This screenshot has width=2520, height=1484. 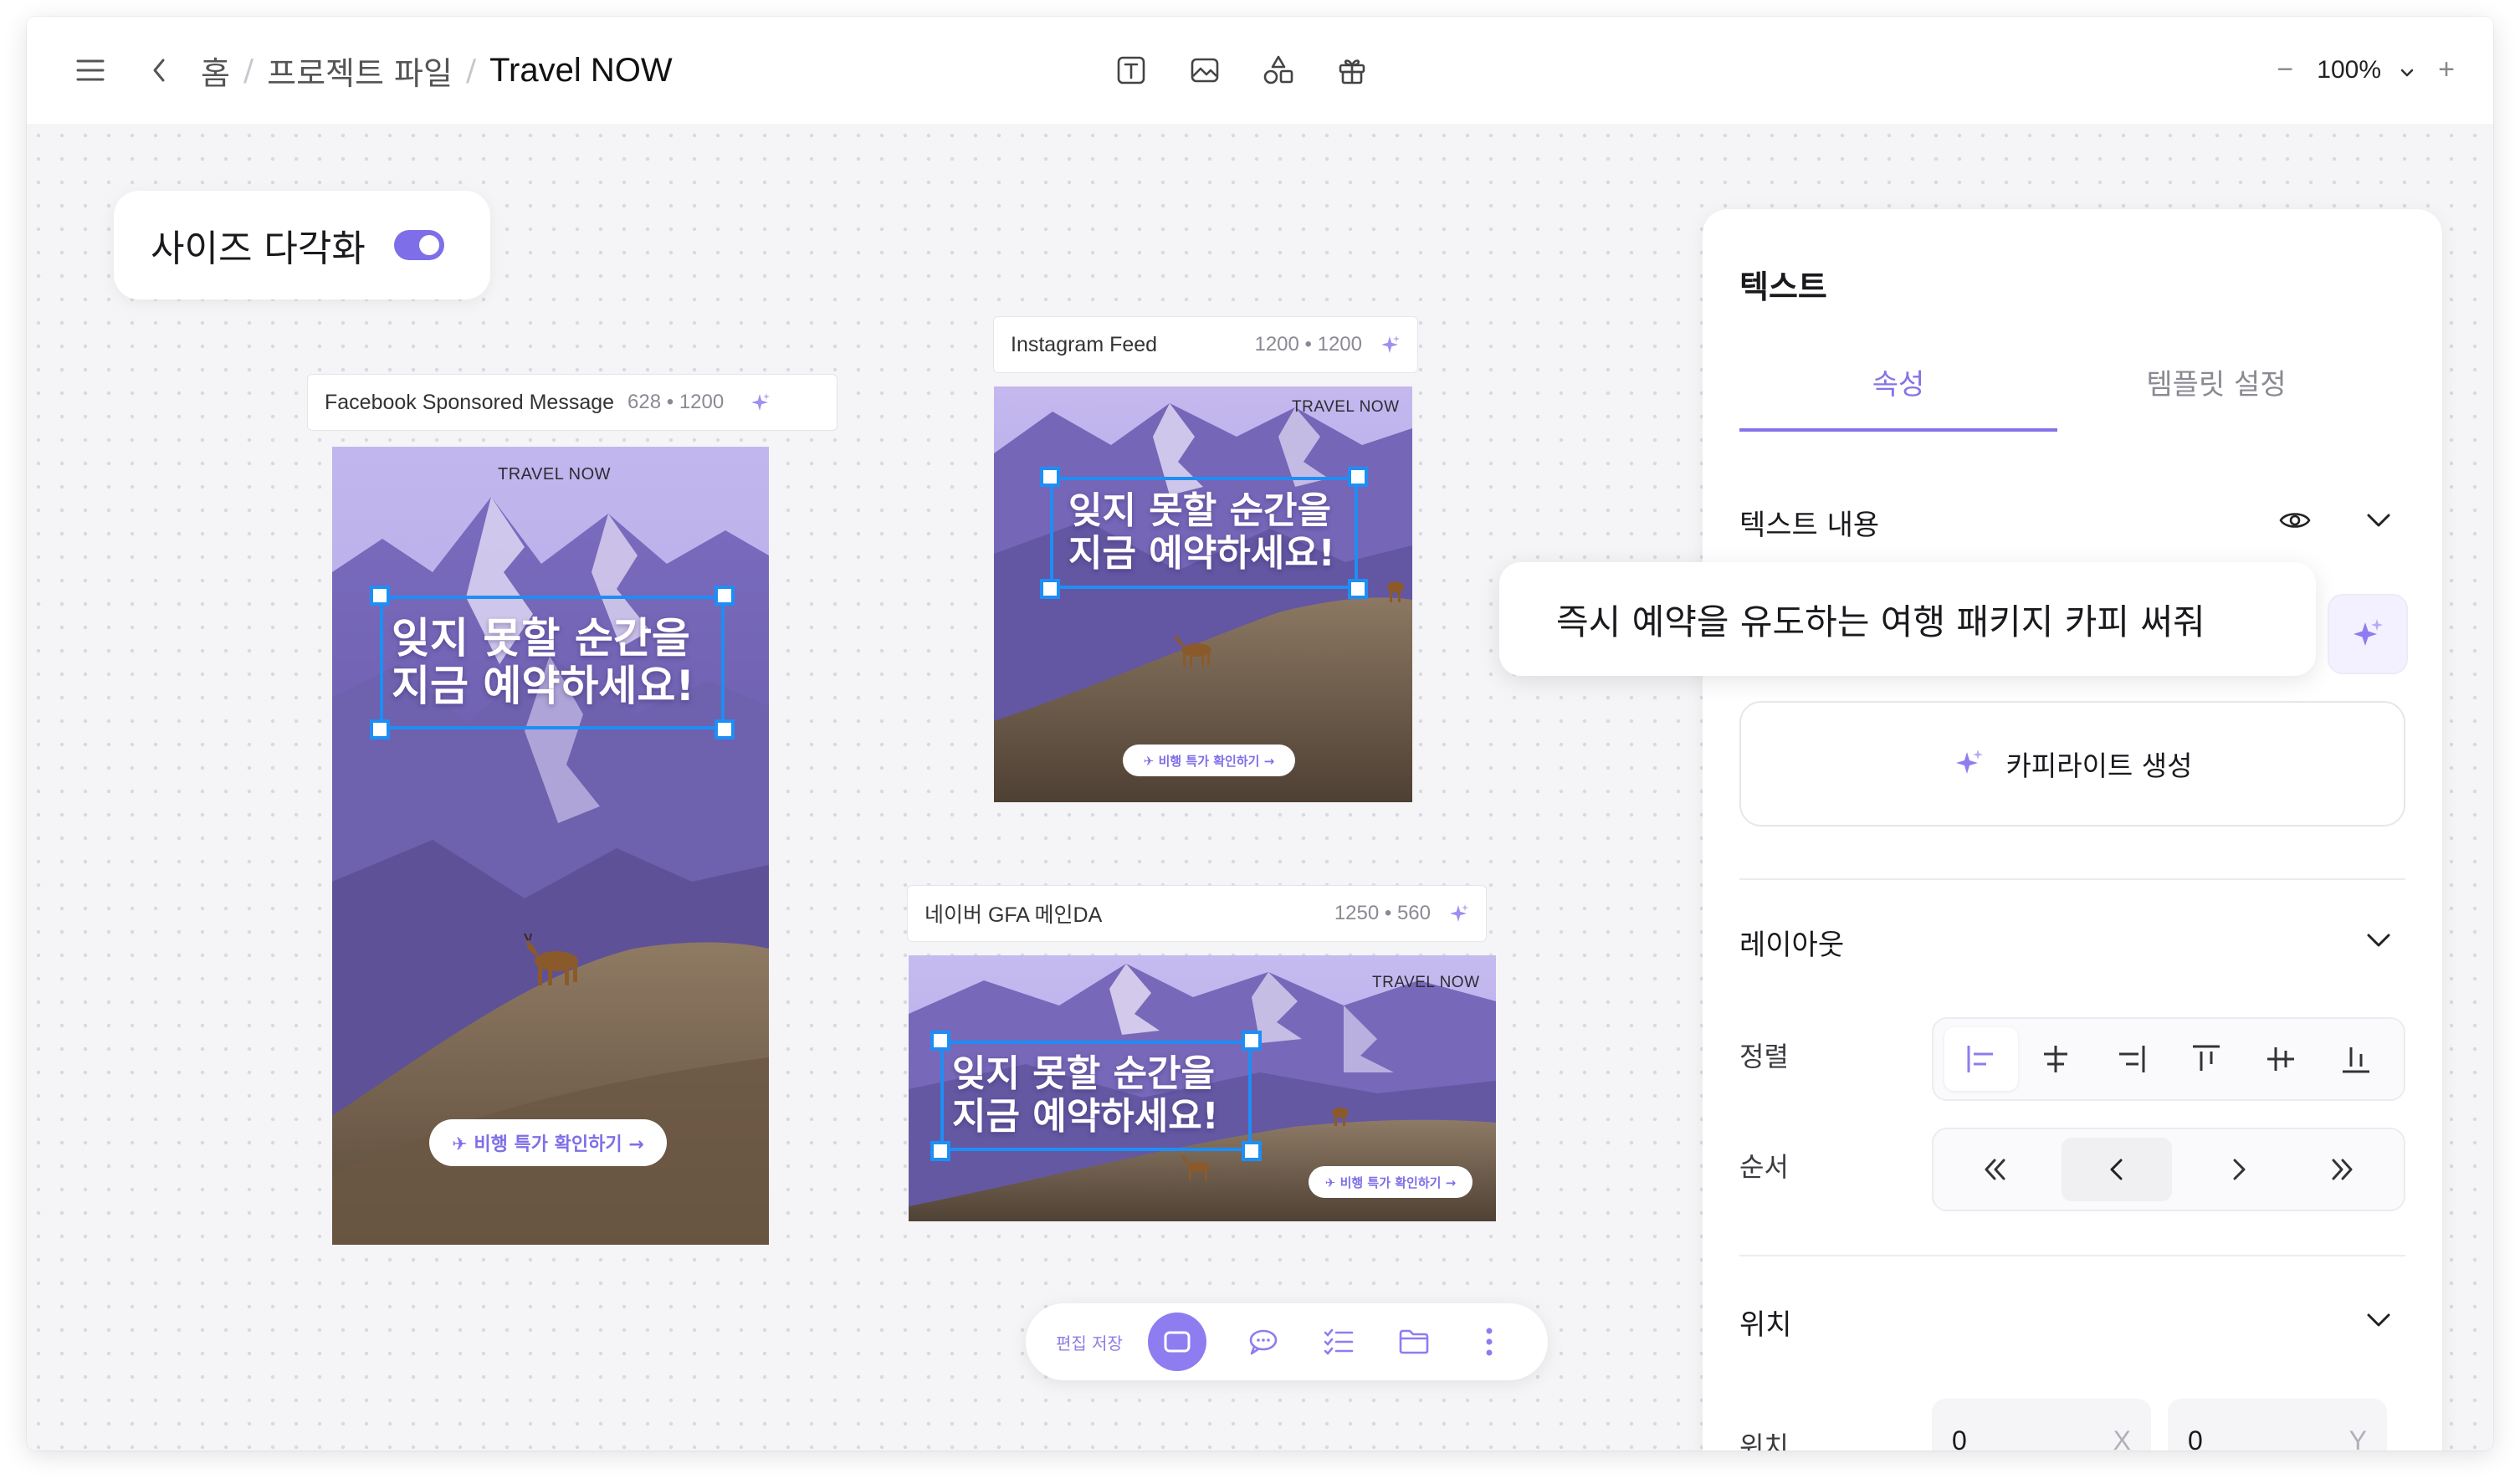 I want to click on back-chevron-icon, so click(x=159, y=70).